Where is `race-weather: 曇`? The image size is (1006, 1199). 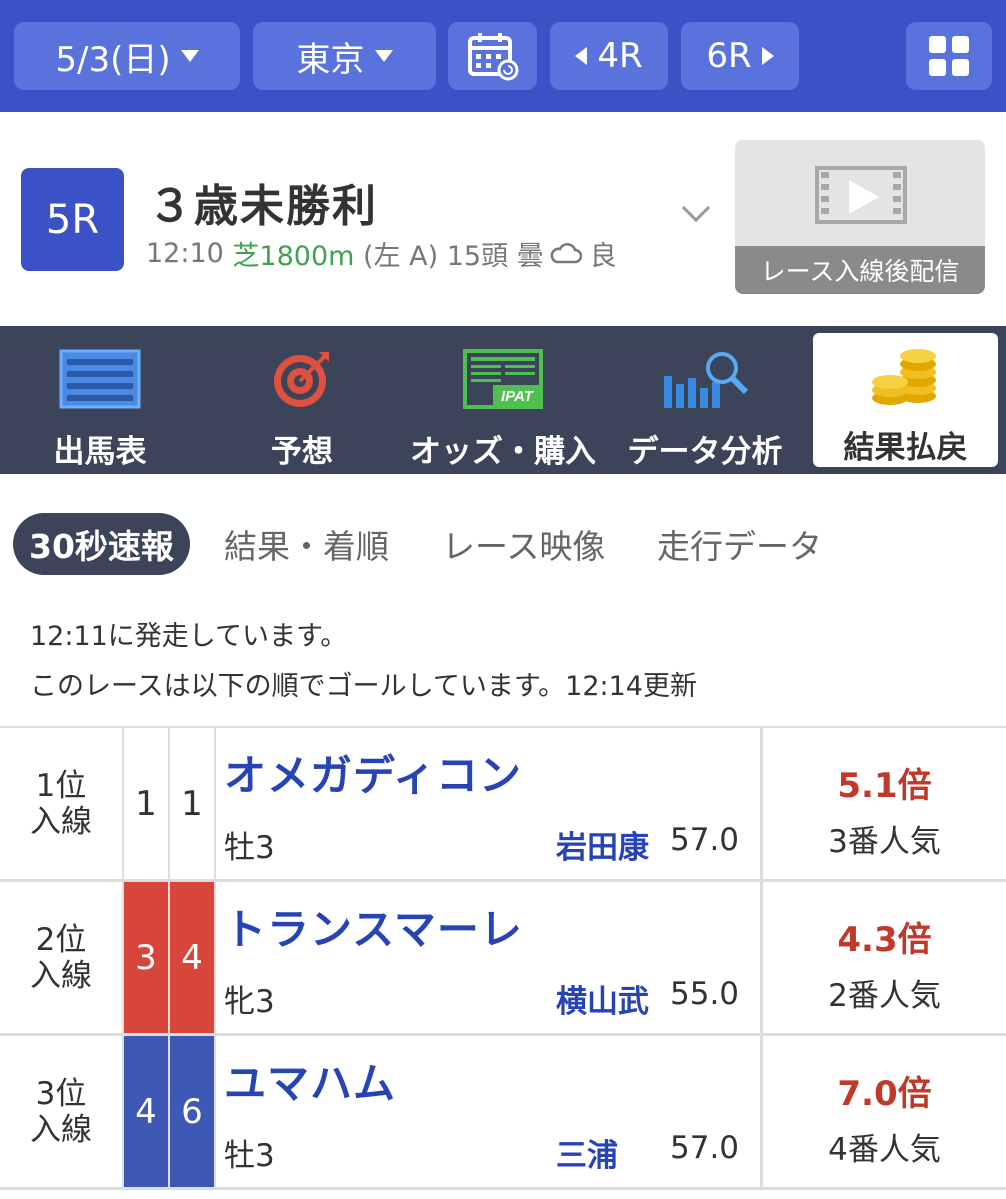 race-weather: 曇 is located at coordinates (530, 256).